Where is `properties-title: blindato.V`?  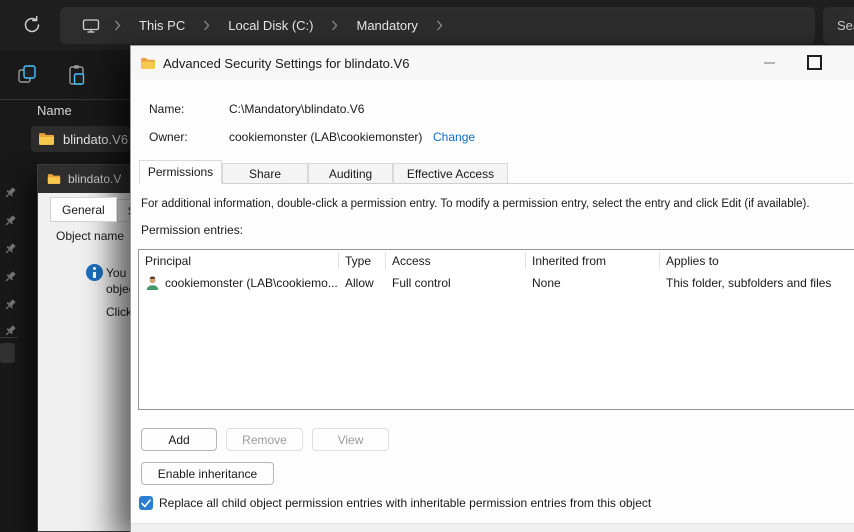 properties-title: blindato.V is located at coordinates (95, 179).